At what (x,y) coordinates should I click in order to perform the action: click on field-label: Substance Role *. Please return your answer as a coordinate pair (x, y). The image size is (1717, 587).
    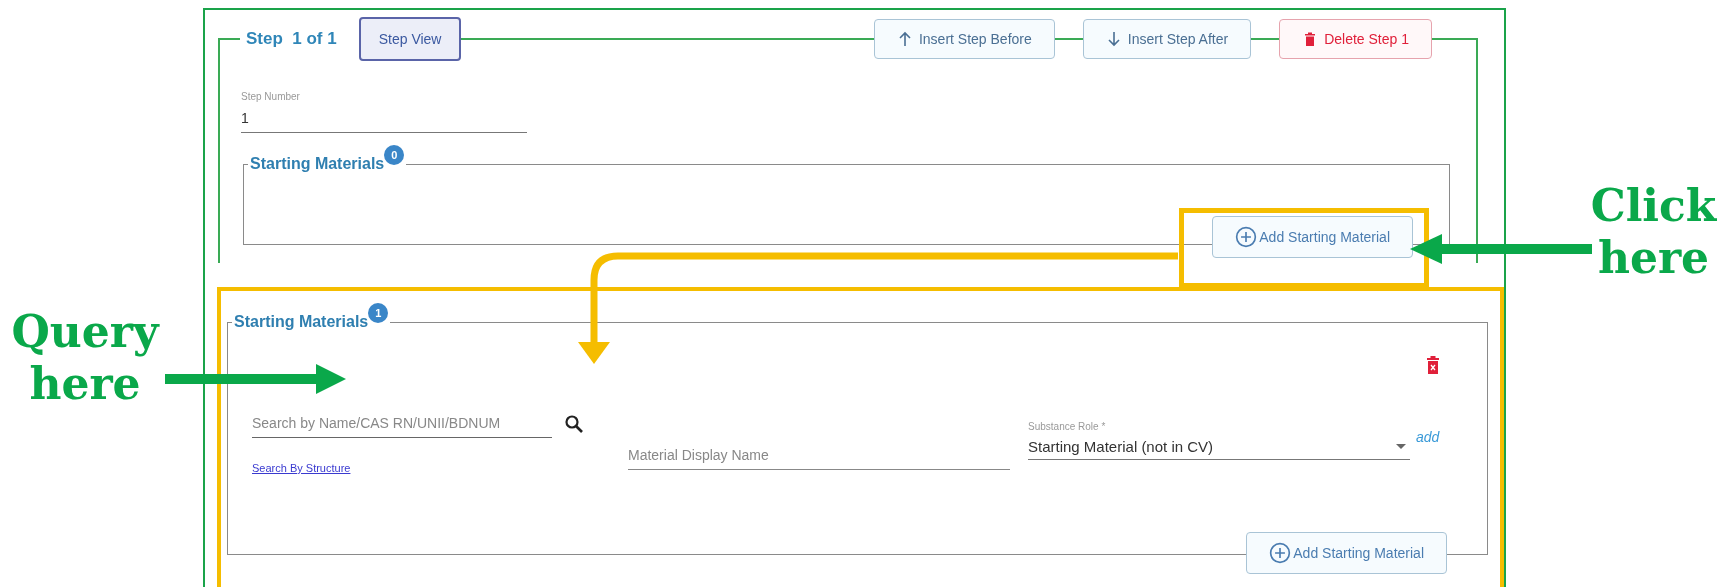
    Looking at the image, I should click on (1067, 426).